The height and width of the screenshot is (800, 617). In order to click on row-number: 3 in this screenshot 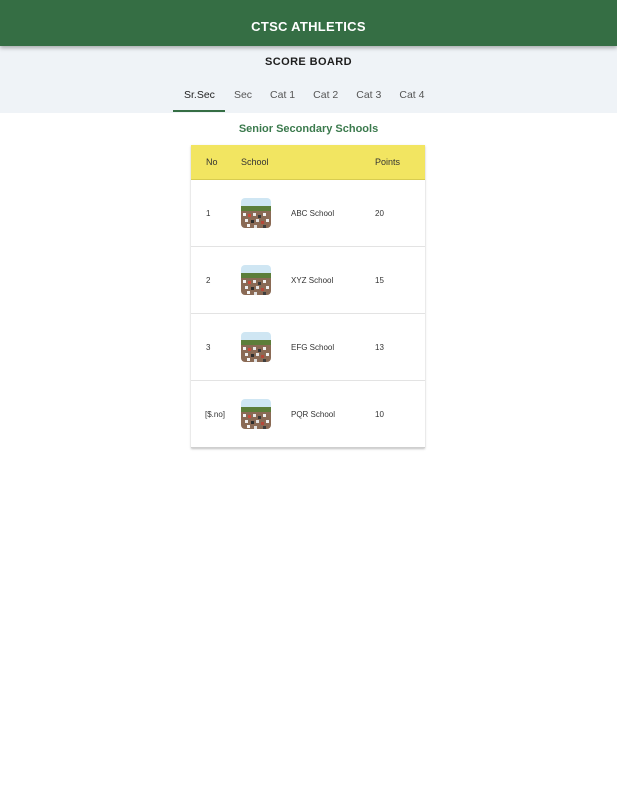, I will do `click(208, 347)`.